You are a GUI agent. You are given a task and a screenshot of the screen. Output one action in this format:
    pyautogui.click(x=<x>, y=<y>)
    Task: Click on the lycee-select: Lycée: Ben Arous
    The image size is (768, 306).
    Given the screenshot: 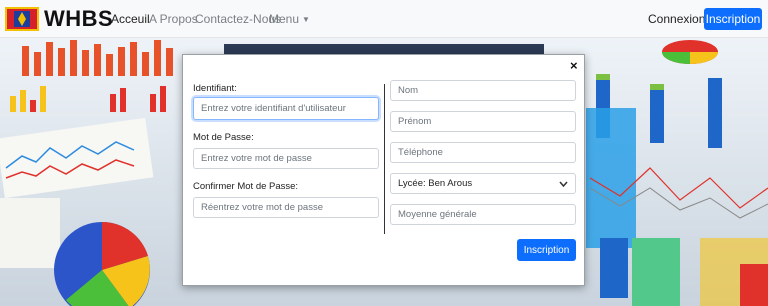 What is the action you would take?
    pyautogui.click(x=483, y=183)
    